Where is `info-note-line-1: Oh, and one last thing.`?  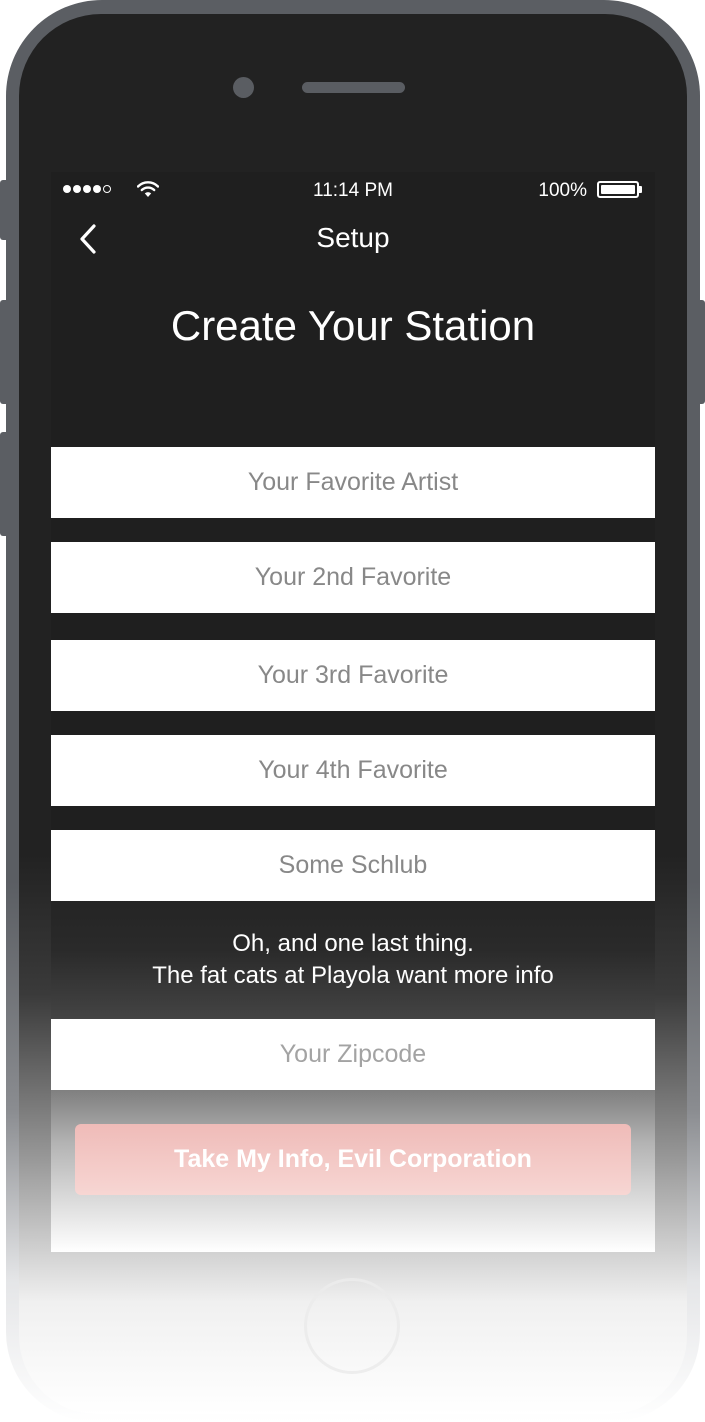 info-note-line-1: Oh, and one last thing. is located at coordinates (353, 943).